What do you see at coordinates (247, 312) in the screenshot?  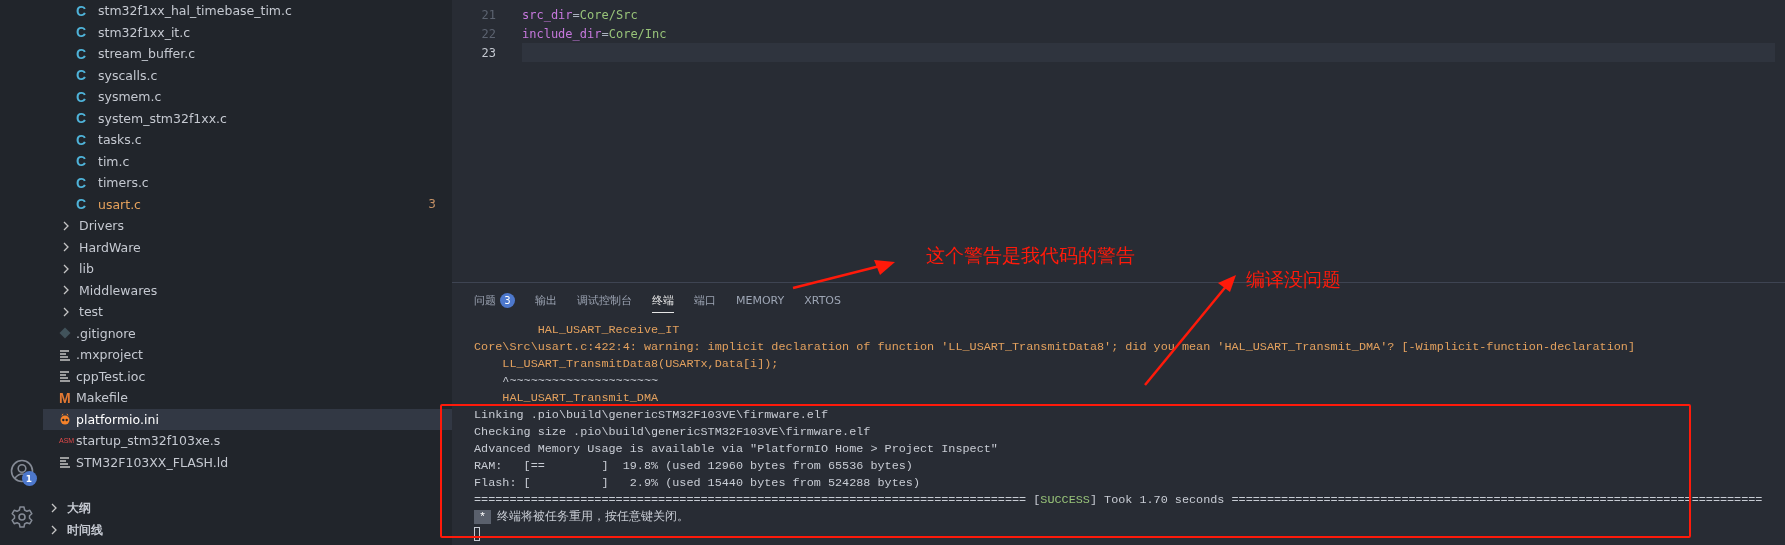 I see `folder-item: test` at bounding box center [247, 312].